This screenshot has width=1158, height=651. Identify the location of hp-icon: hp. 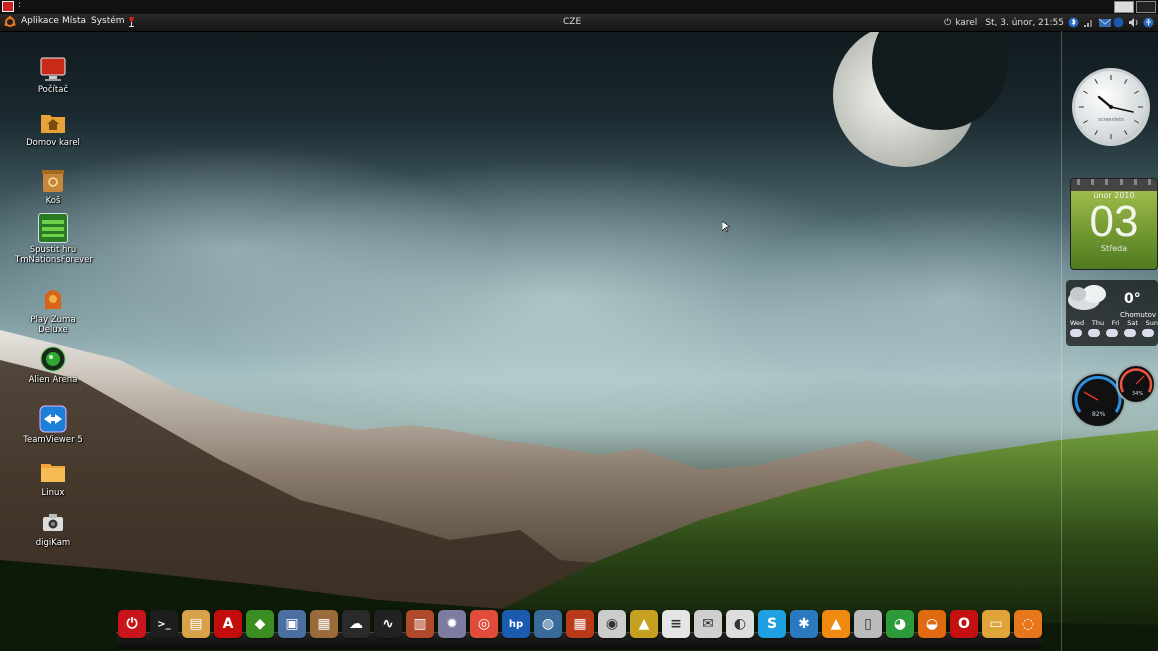
(516, 624).